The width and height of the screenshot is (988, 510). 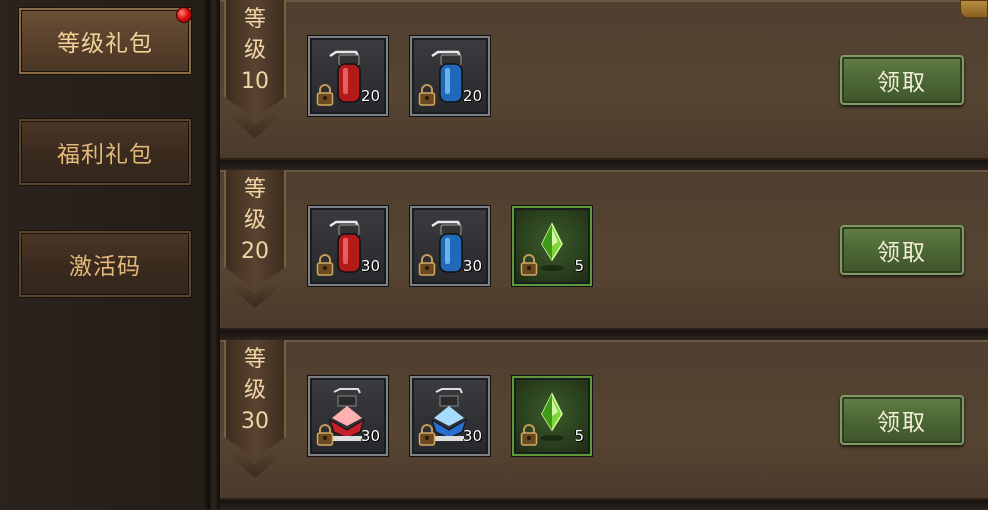 I want to click on level-value: 20, so click(x=255, y=251).